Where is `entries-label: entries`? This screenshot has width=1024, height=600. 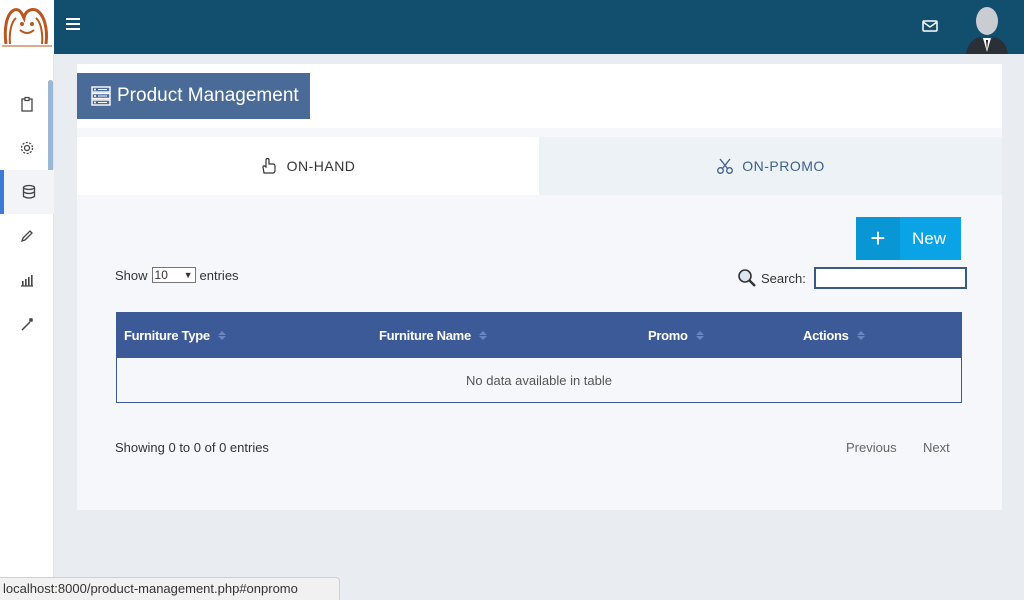 entries-label: entries is located at coordinates (219, 275).